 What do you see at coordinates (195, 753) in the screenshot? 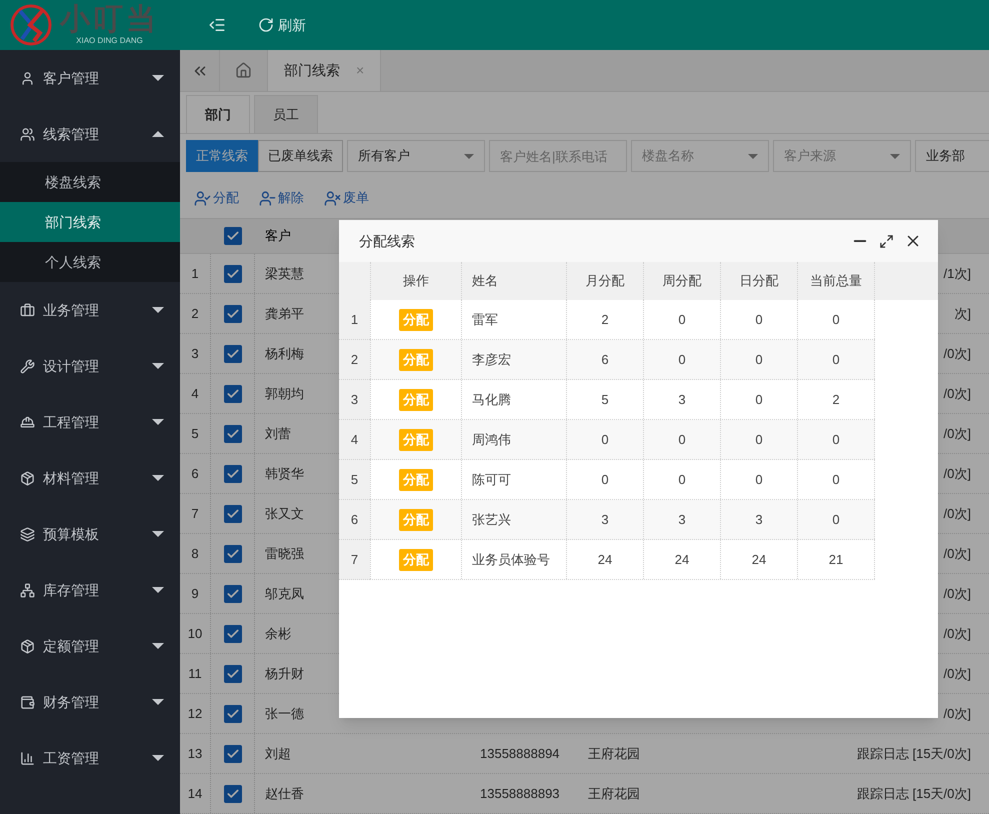
I see `row-number: 13` at bounding box center [195, 753].